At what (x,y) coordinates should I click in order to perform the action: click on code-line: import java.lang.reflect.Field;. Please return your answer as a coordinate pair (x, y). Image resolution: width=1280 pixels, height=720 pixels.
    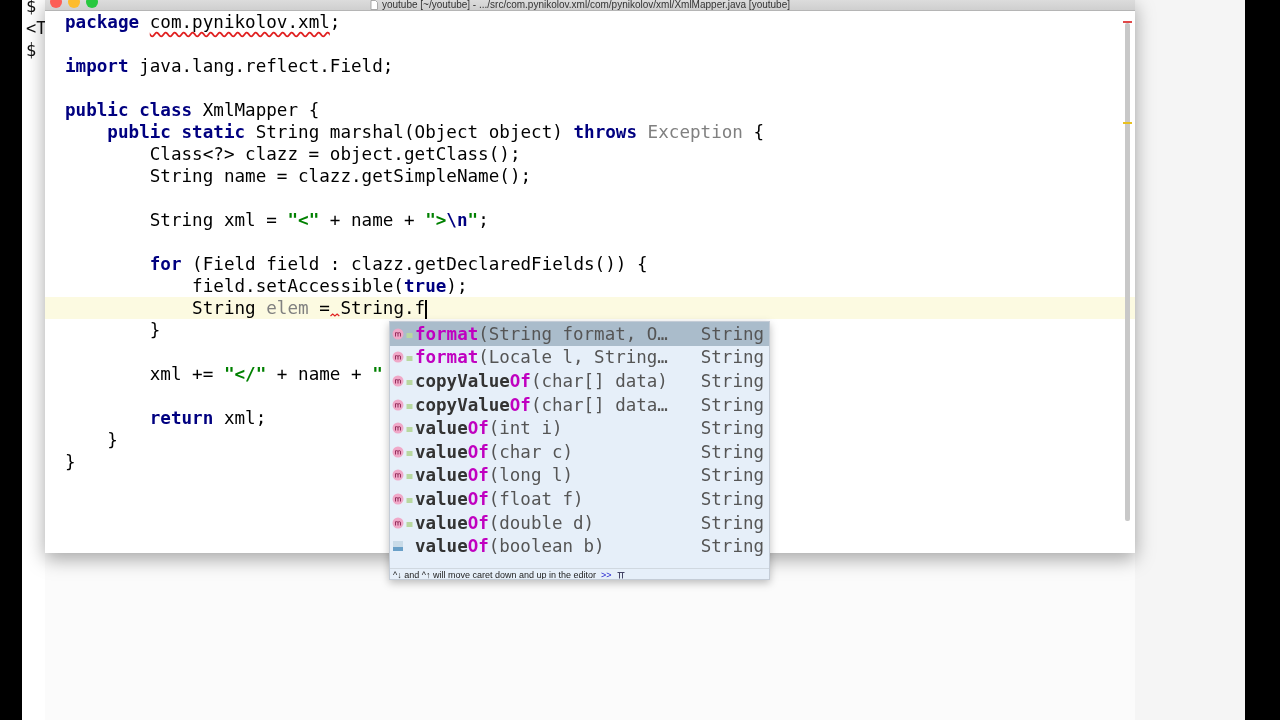
    Looking at the image, I should click on (229, 66).